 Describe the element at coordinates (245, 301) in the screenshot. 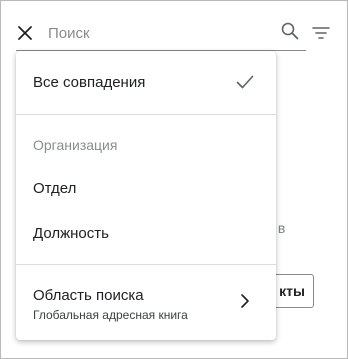

I see `chevron-right-icon` at that location.